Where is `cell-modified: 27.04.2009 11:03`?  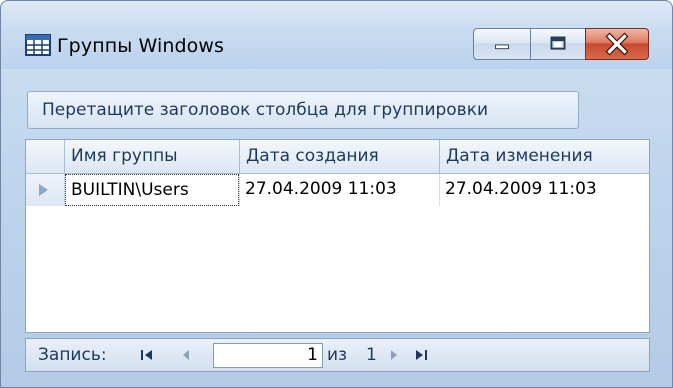
cell-modified: 27.04.2009 11:03 is located at coordinates (545, 190).